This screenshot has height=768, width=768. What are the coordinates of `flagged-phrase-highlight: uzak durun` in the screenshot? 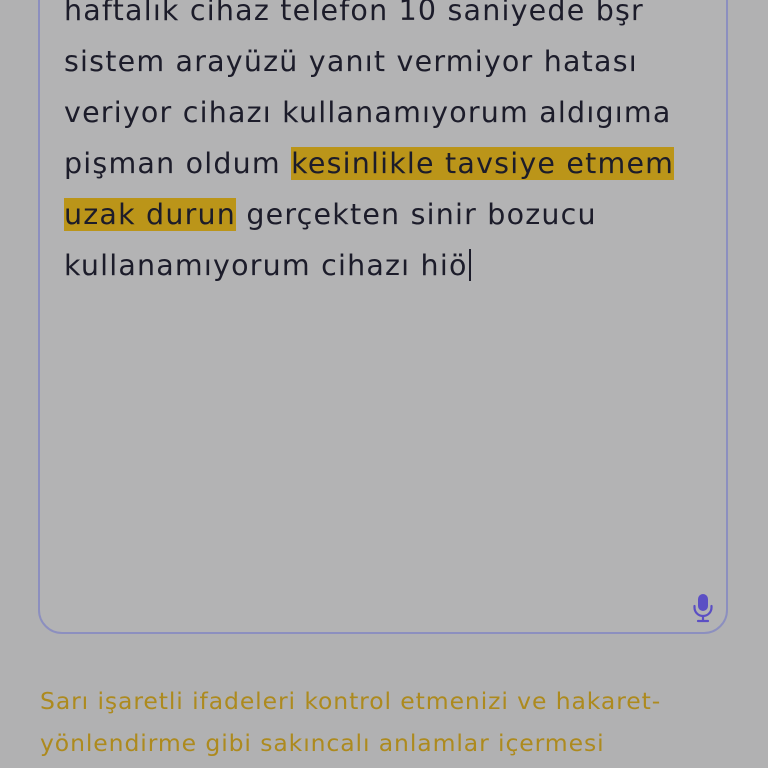 It's located at (150, 214).